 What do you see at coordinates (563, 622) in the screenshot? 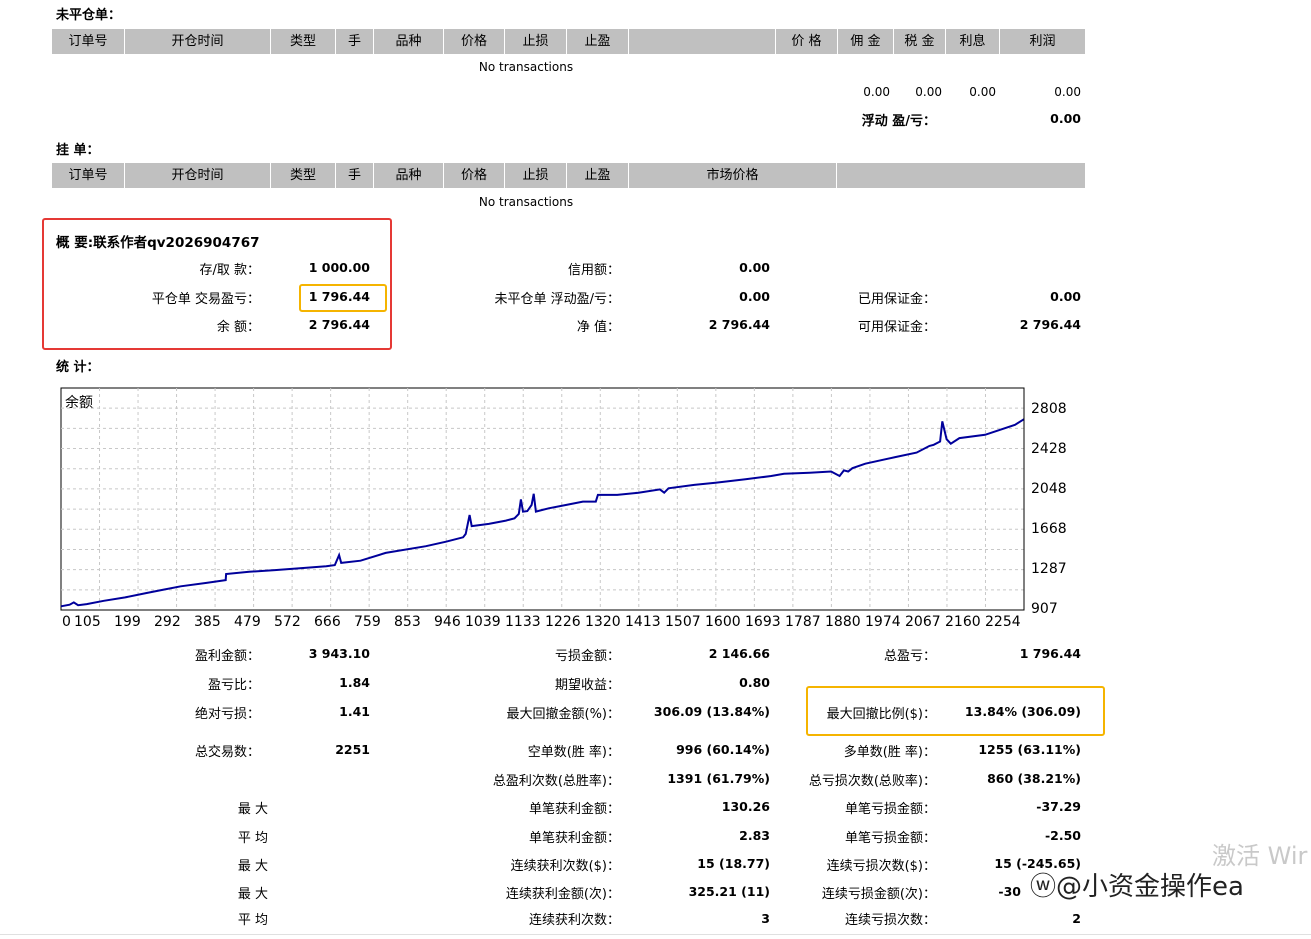
I see `x-tick: 1226` at bounding box center [563, 622].